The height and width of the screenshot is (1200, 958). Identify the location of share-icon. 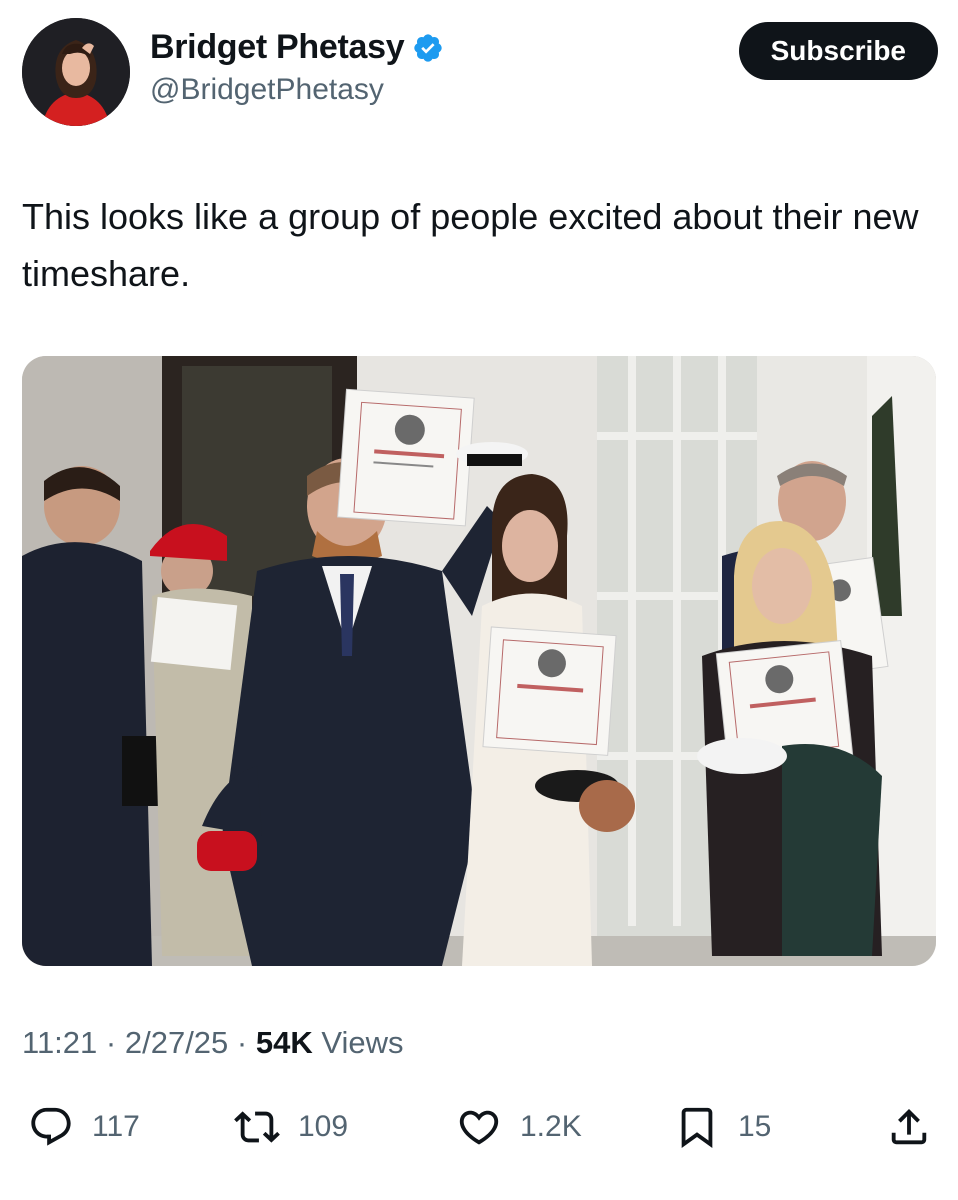
(909, 1126).